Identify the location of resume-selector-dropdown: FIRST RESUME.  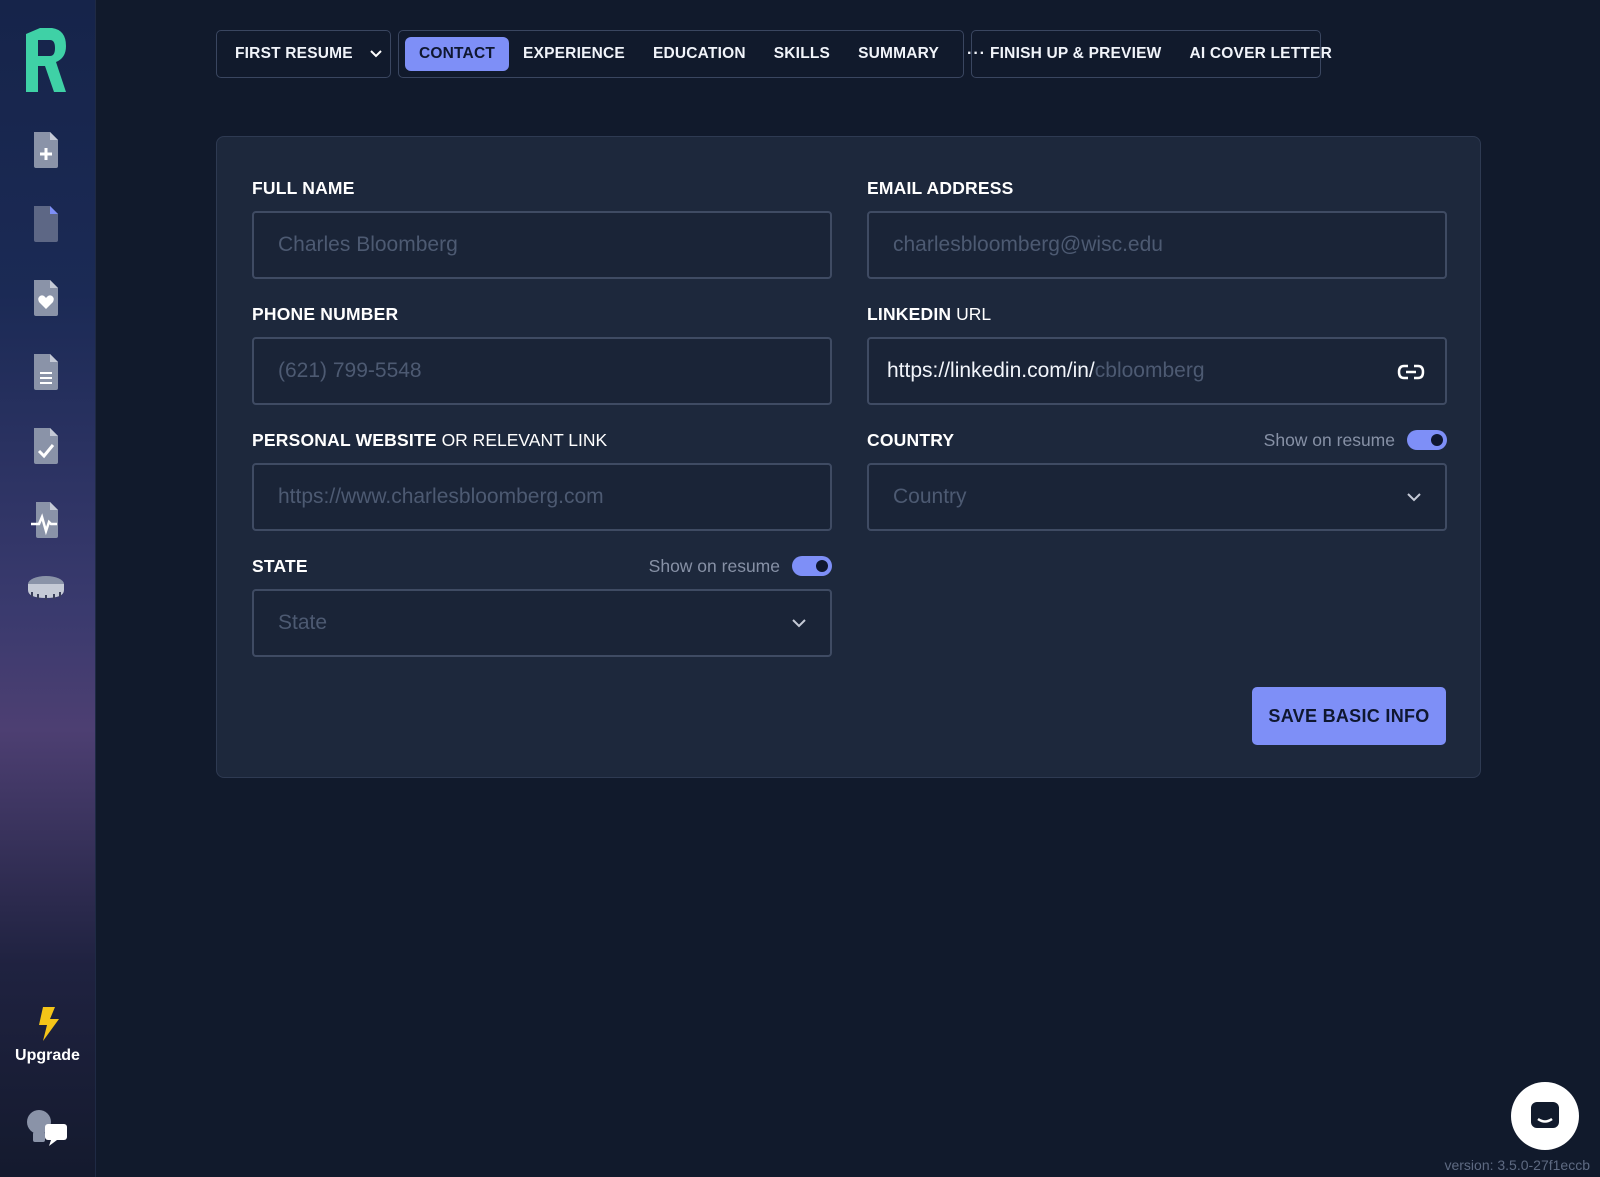
(303, 54).